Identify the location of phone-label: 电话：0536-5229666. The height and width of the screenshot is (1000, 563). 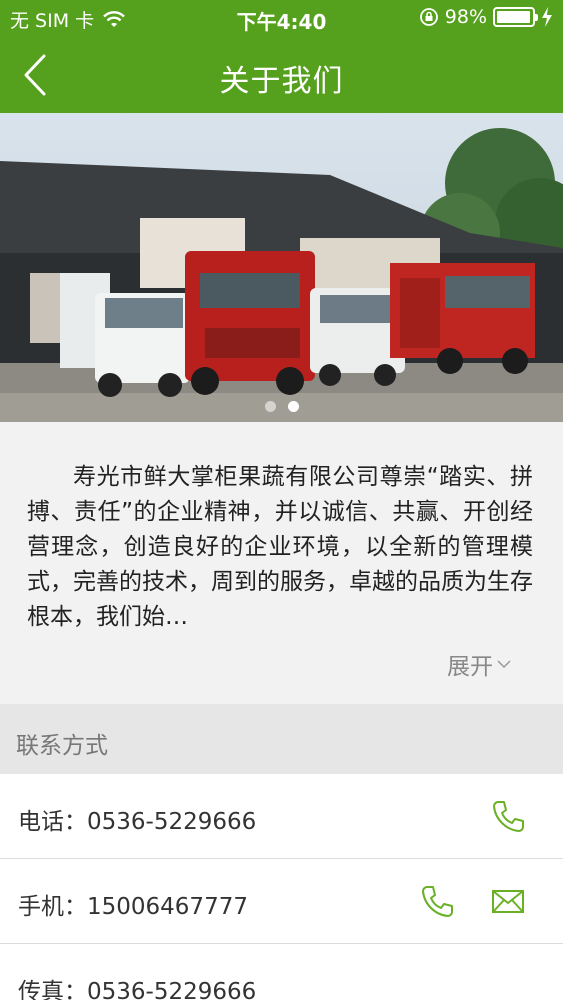
(137, 822).